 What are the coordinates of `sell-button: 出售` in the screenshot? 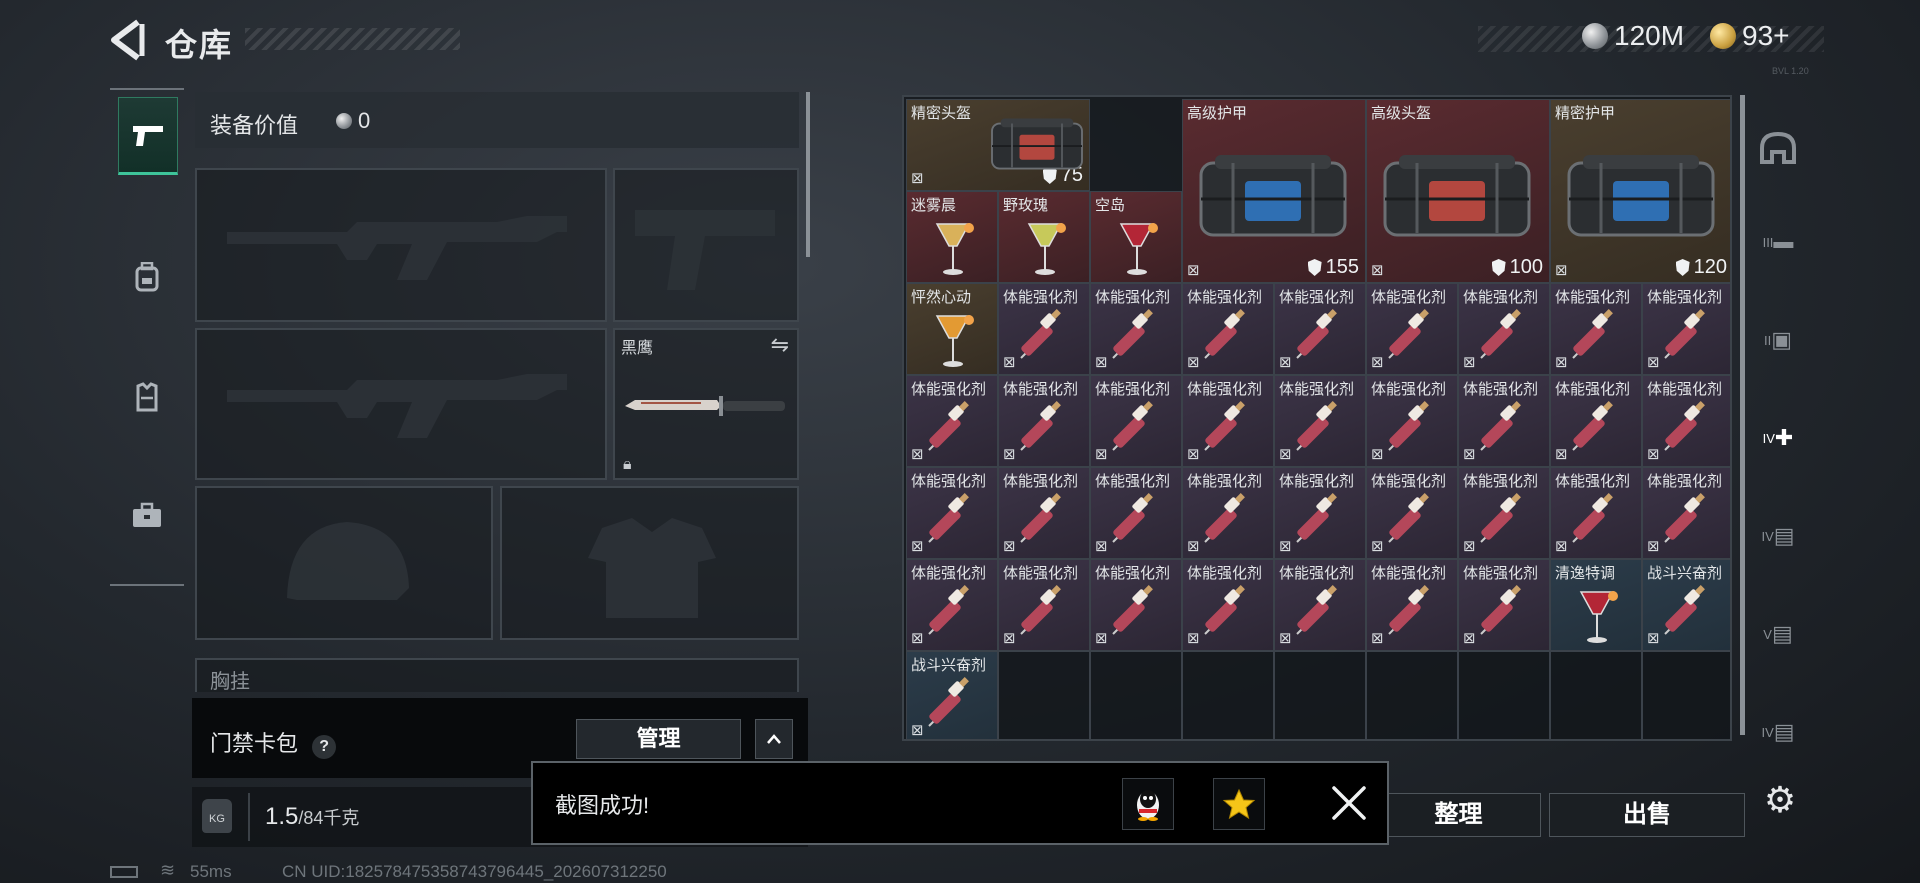 It's located at (1647, 815).